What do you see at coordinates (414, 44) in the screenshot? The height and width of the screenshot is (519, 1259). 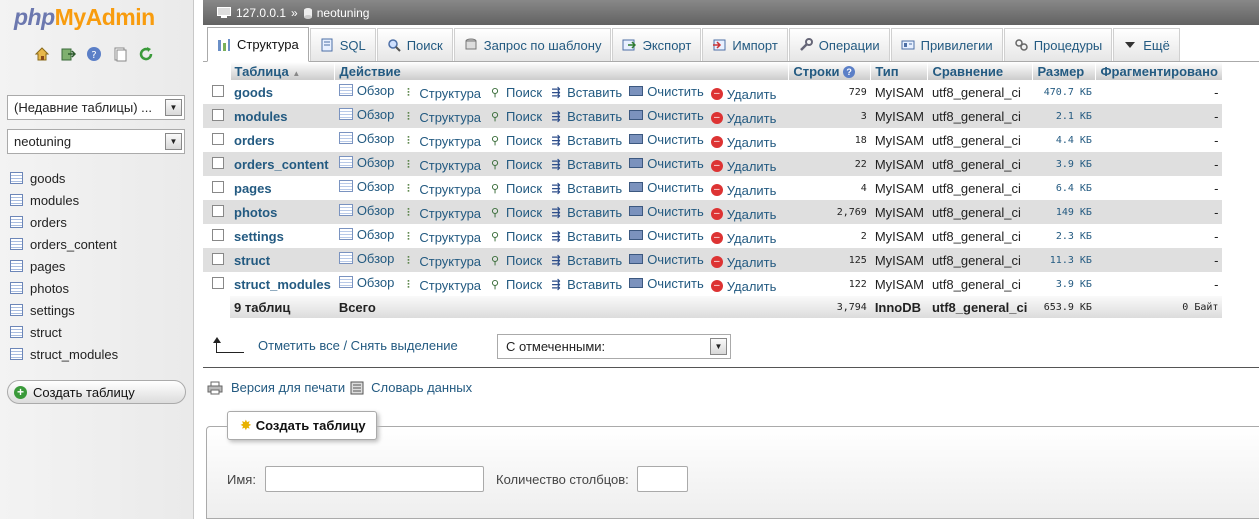 I see `tab-search: Поиск` at bounding box center [414, 44].